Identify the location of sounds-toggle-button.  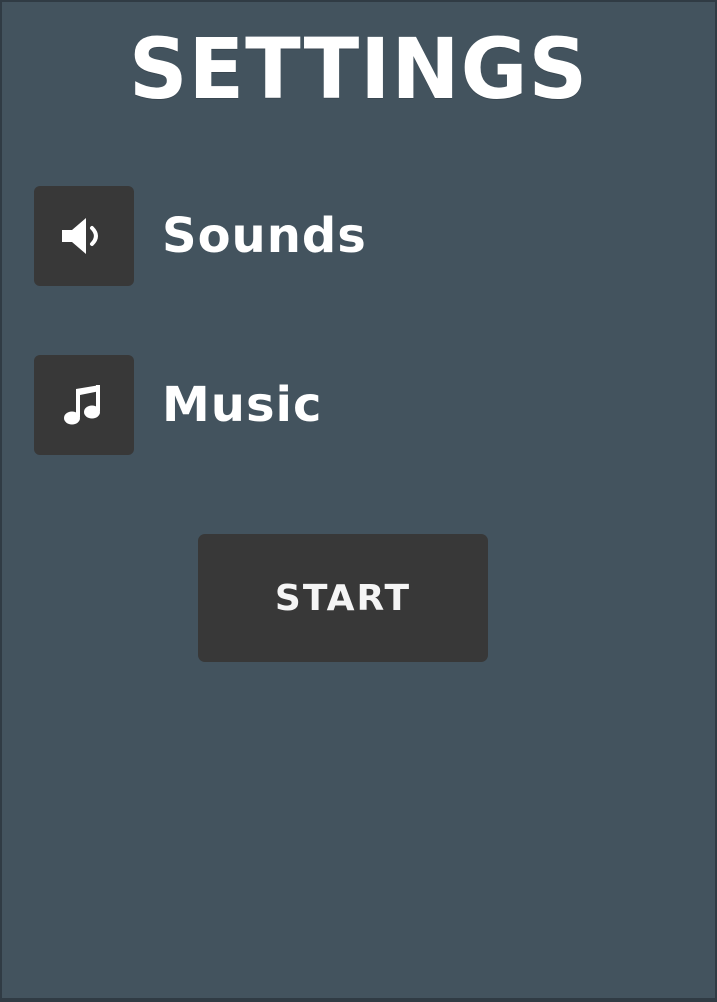
(84, 236).